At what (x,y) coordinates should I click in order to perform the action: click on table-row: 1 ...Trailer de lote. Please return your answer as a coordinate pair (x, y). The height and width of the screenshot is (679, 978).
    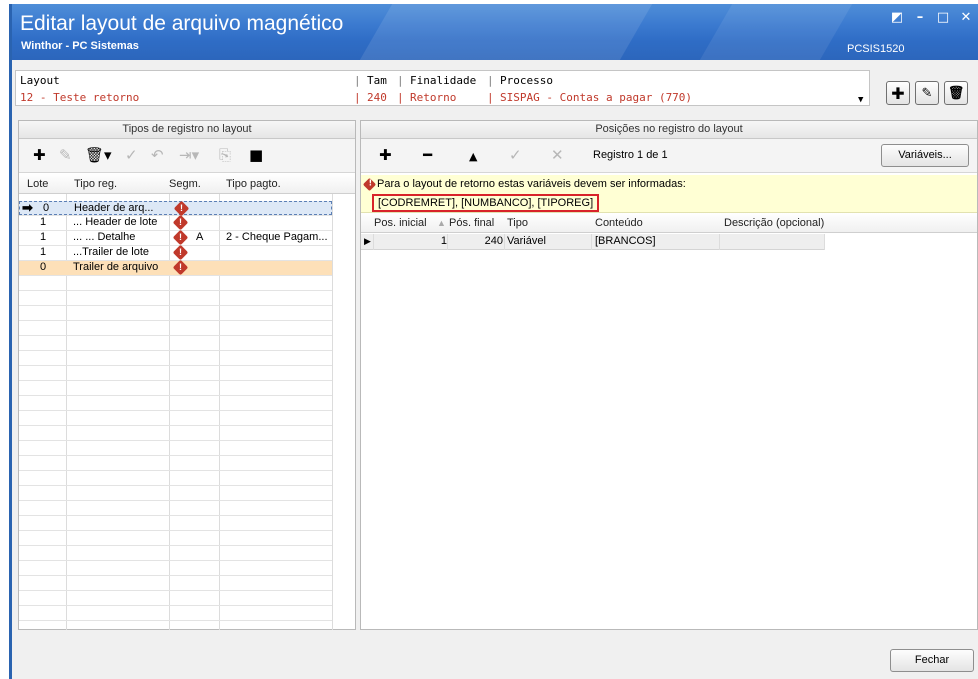
    Looking at the image, I should click on (175, 252).